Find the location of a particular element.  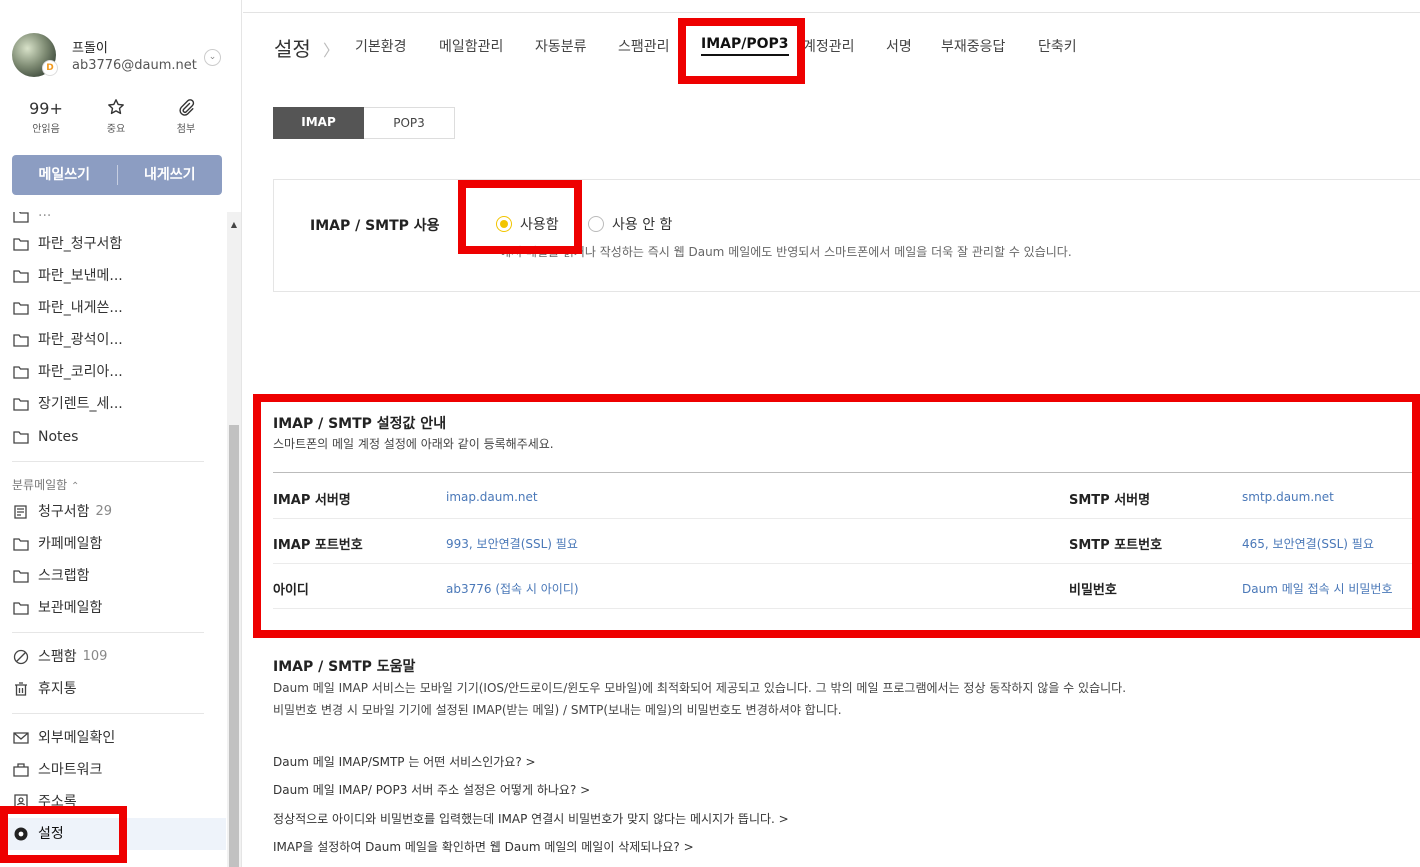

chevron-down-icon: ⌄ is located at coordinates (212, 57).